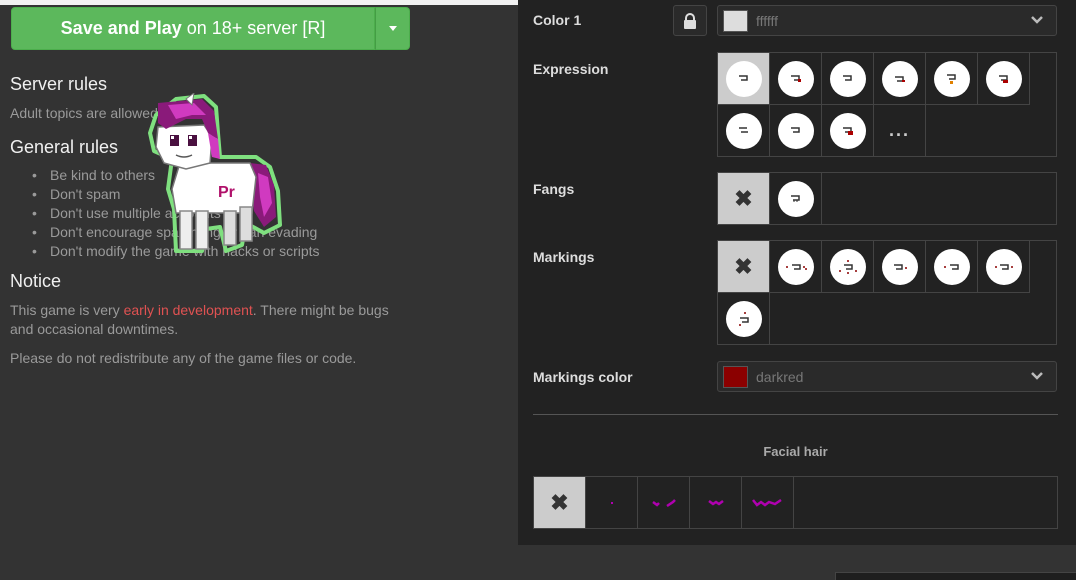 The width and height of the screenshot is (1076, 580). What do you see at coordinates (84, 113) in the screenshot?
I see `server-rules-text: Adult topics are allowed` at bounding box center [84, 113].